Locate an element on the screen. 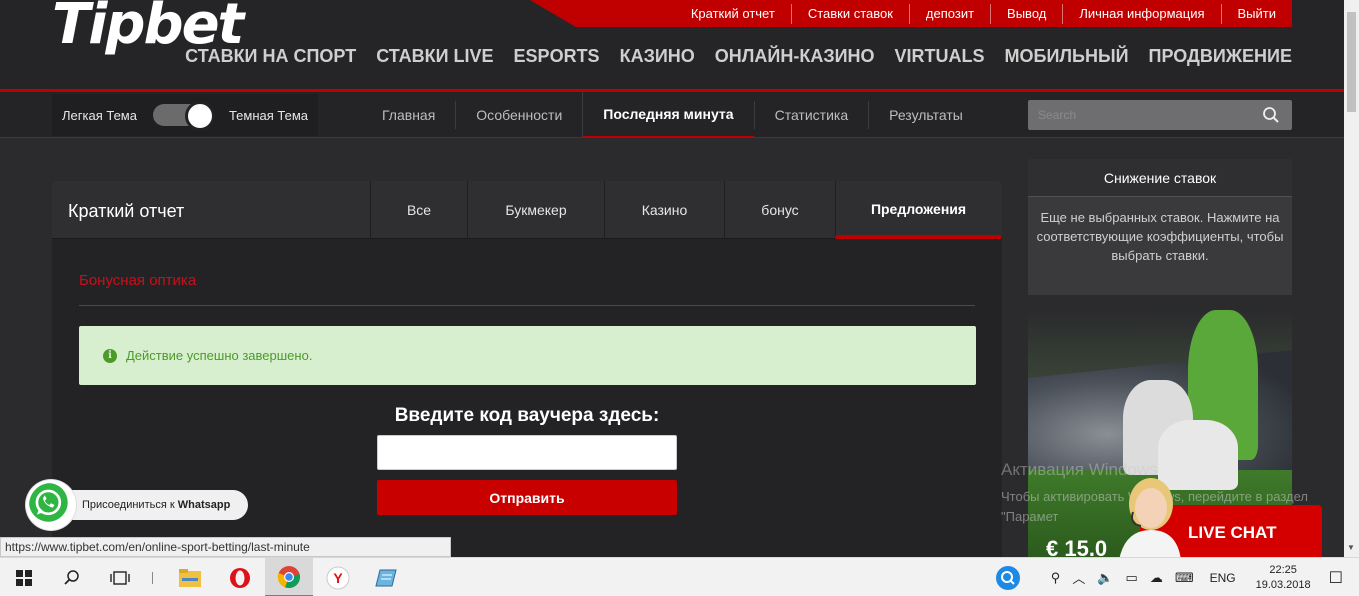 The height and width of the screenshot is (596, 1359). theme-switch: Легкая Тема Темная Тема is located at coordinates (185, 115).